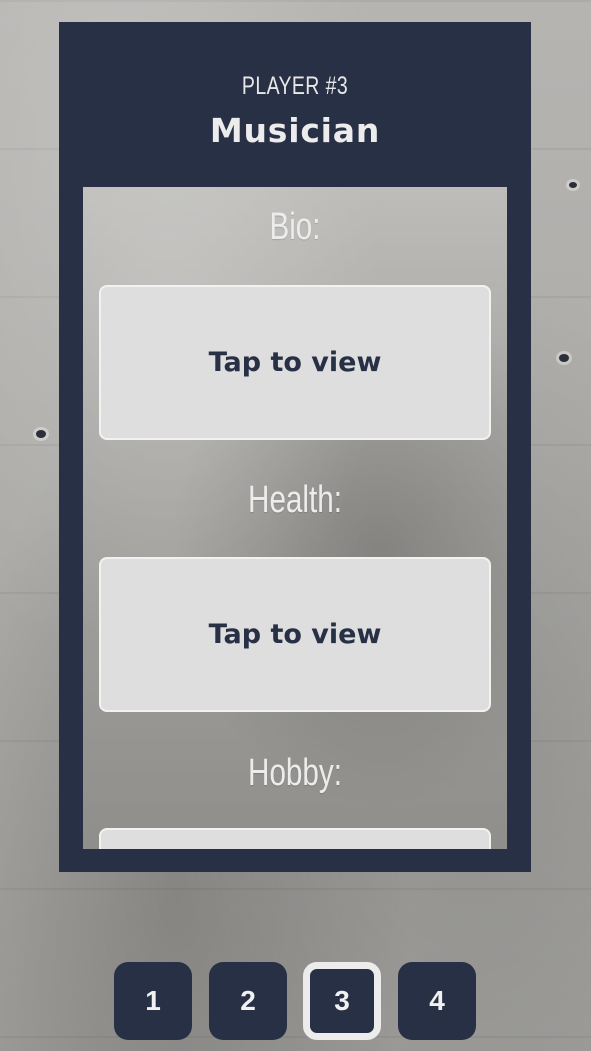 The image size is (591, 1051). Describe the element at coordinates (295, 1002) in the screenshot. I see `player-tabs: 1 2 3 4` at that location.